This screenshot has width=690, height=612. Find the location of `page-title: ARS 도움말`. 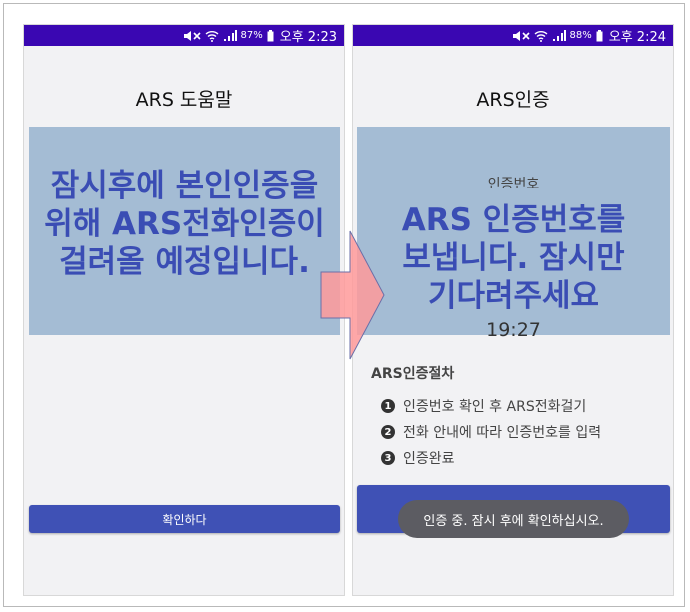

page-title: ARS 도움말 is located at coordinates (184, 100).